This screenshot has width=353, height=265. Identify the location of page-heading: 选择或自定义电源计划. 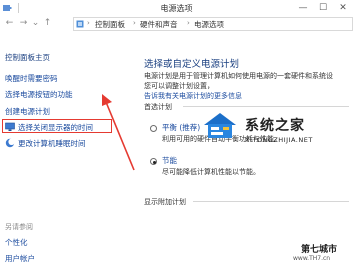
(192, 64).